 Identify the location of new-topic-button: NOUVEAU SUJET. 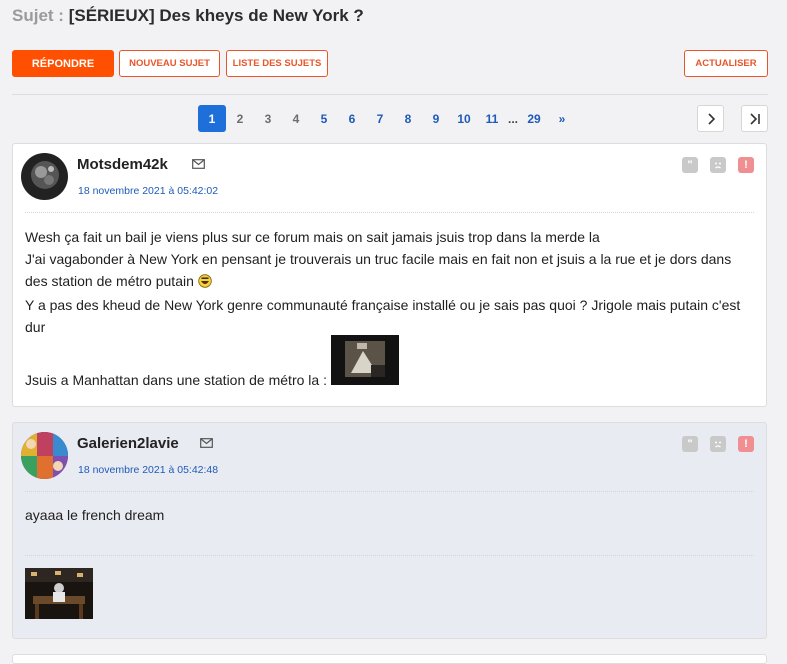
(169, 63).